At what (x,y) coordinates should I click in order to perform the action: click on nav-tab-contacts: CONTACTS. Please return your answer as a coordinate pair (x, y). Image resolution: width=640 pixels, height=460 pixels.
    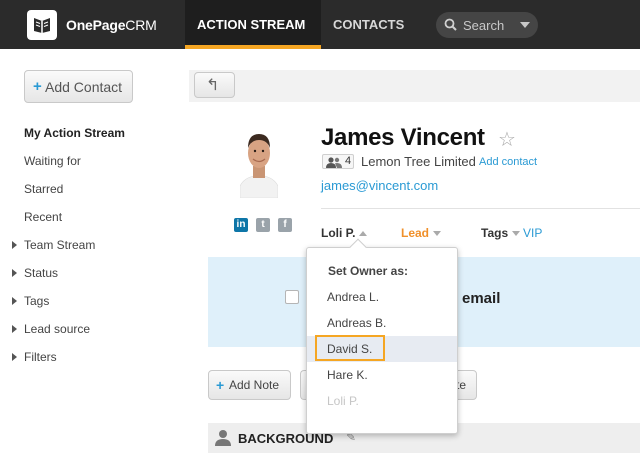
    Looking at the image, I should click on (368, 24).